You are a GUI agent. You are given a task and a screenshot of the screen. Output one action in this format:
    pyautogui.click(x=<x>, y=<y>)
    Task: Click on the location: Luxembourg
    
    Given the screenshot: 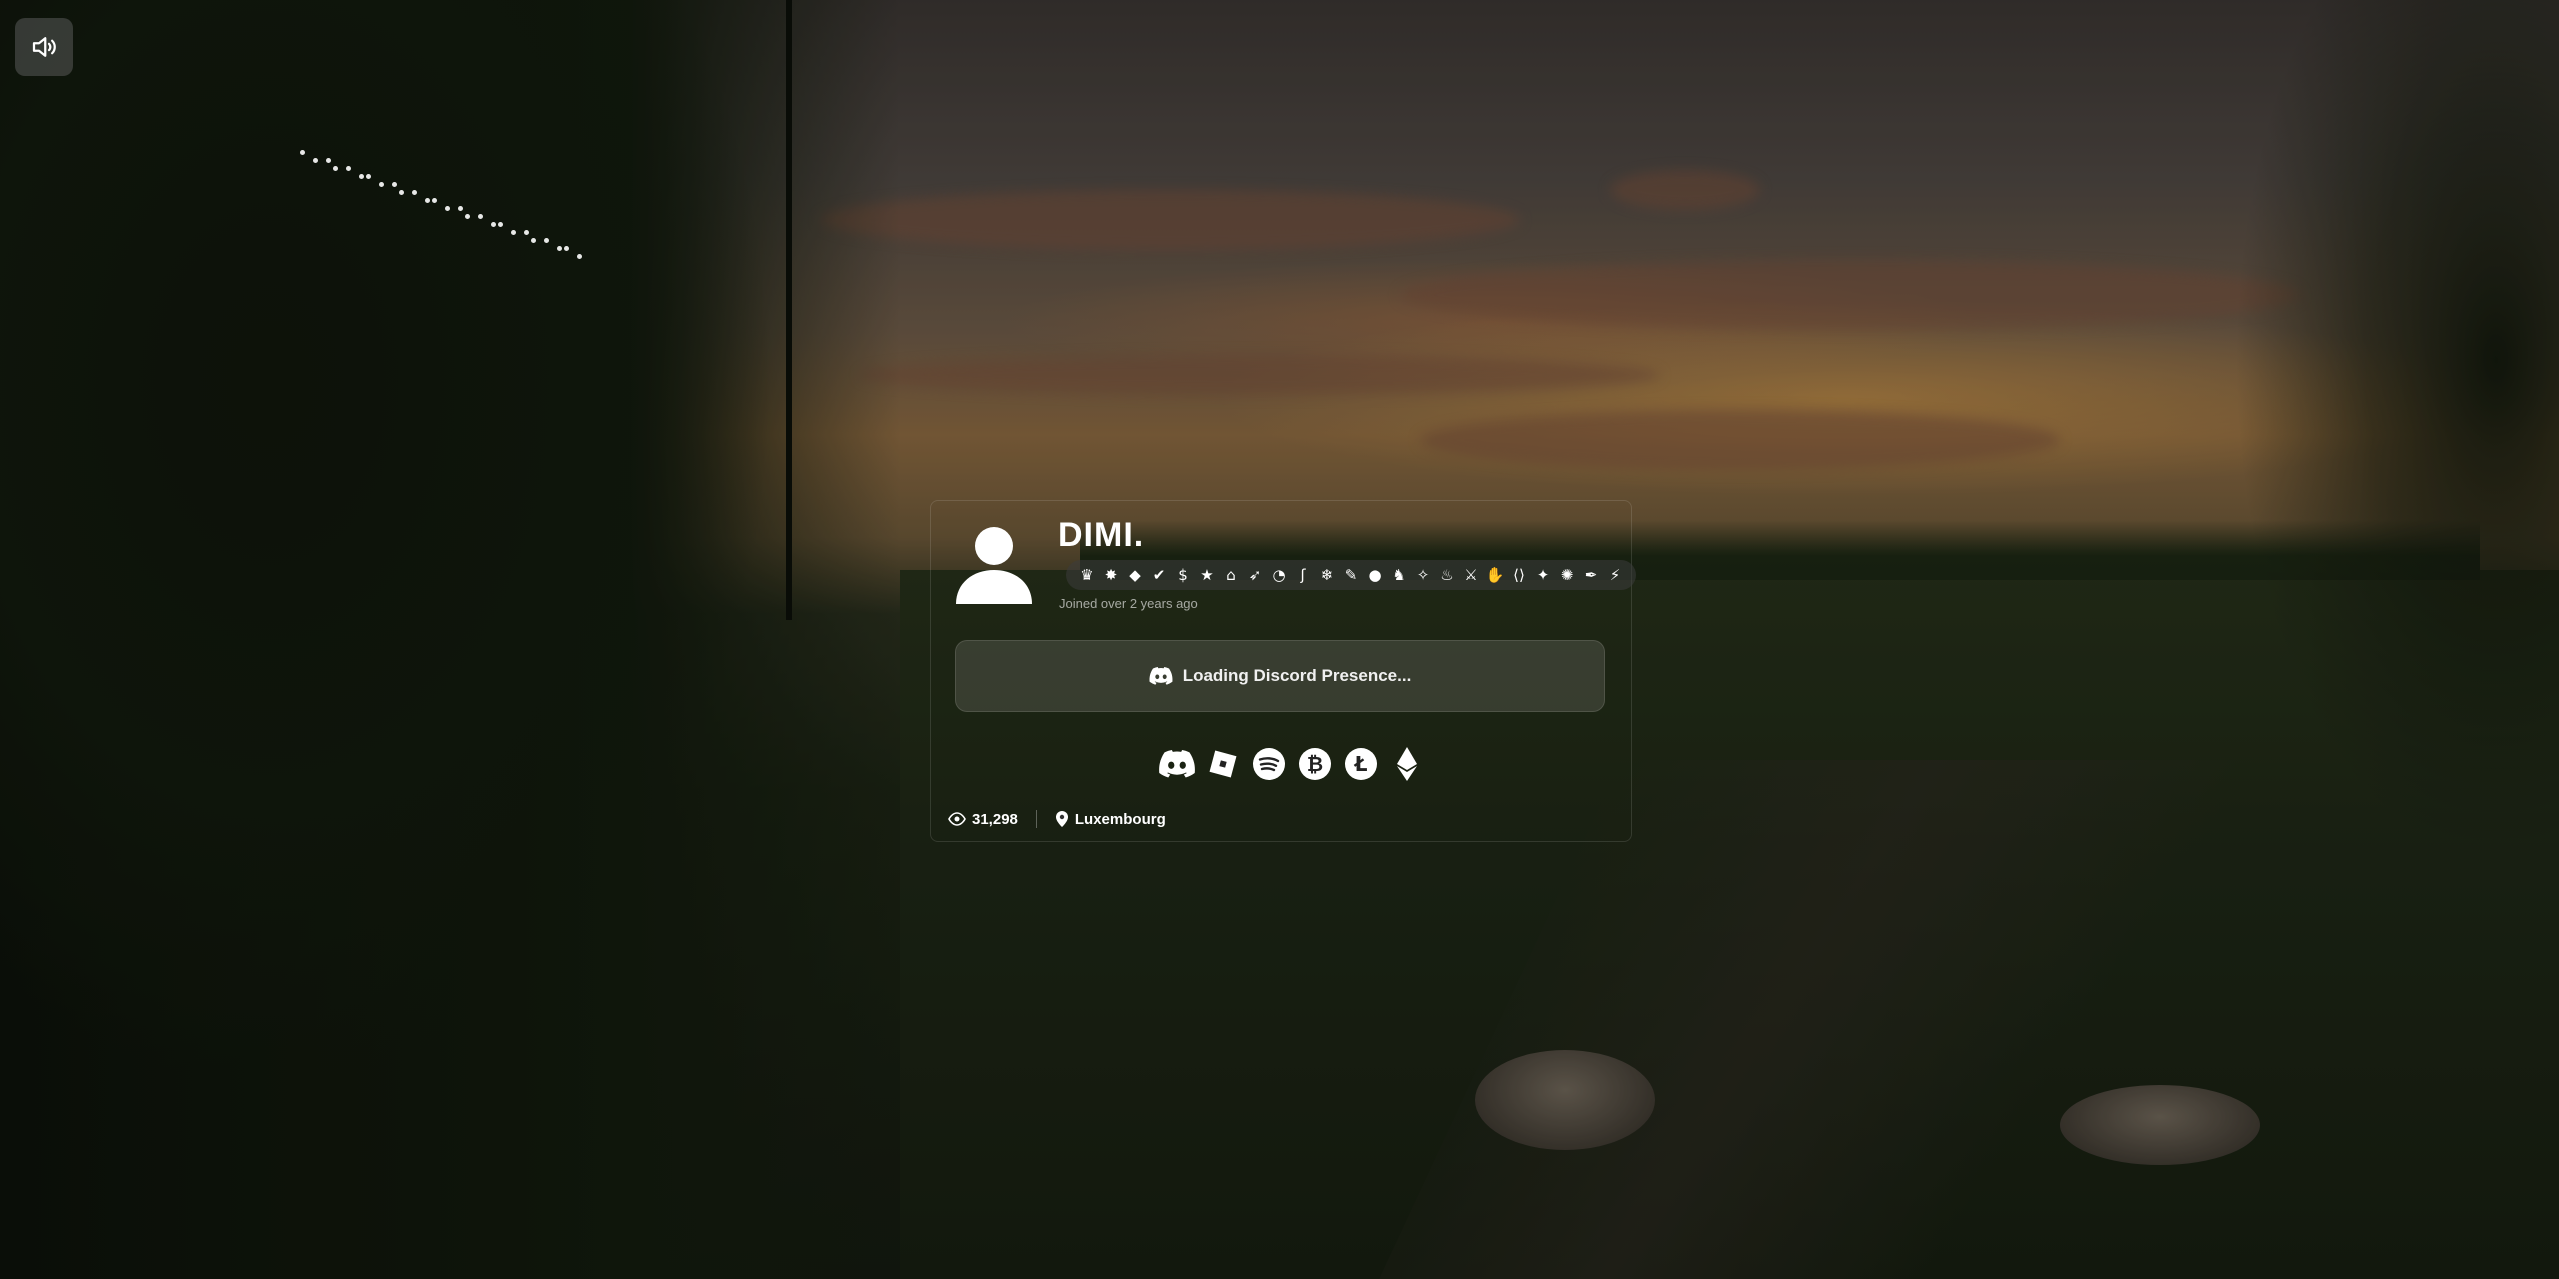 What is the action you would take?
    pyautogui.click(x=1110, y=819)
    